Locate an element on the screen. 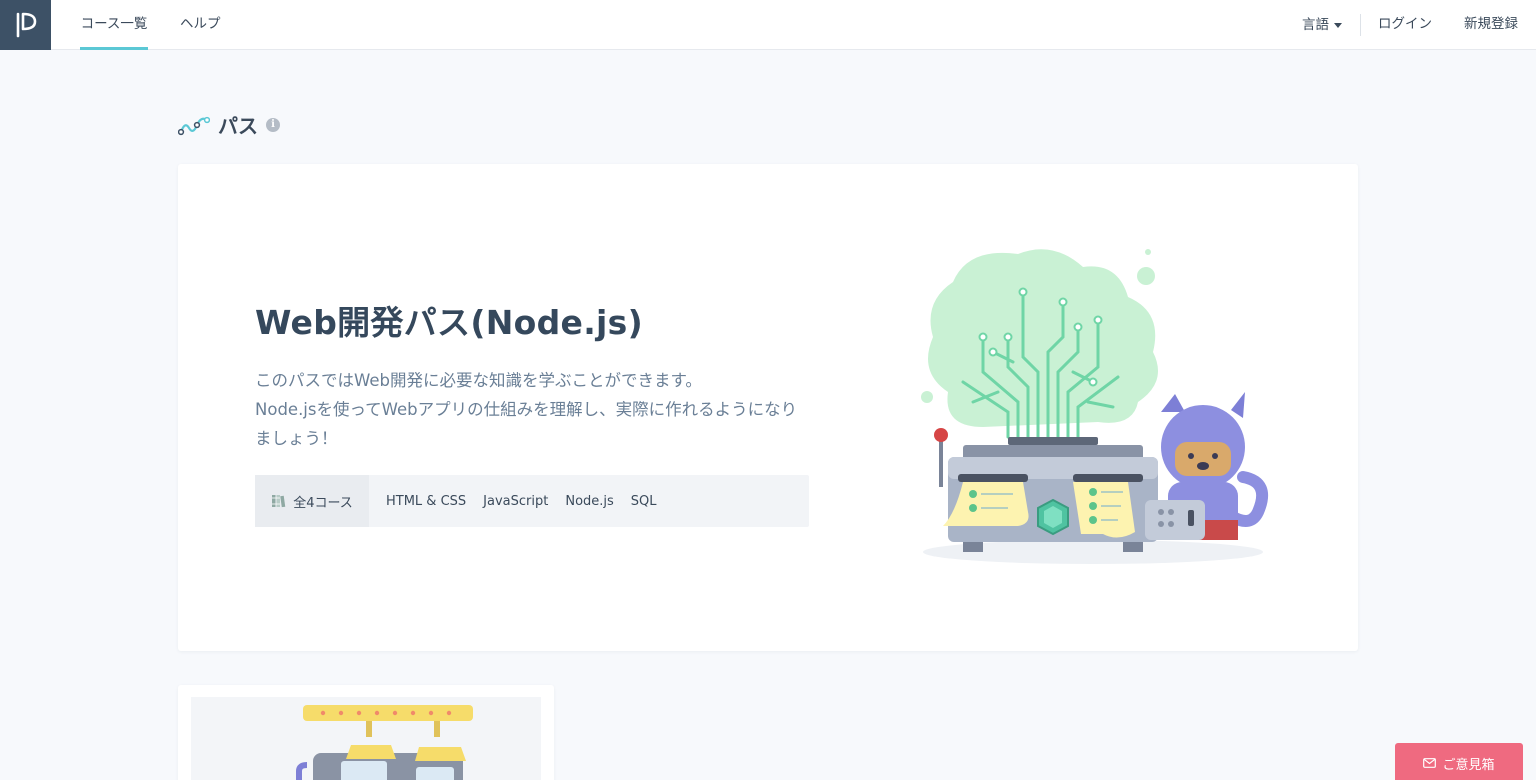 Image resolution: width=1536 pixels, height=780 pixels. path-card-secondary is located at coordinates (366, 732).